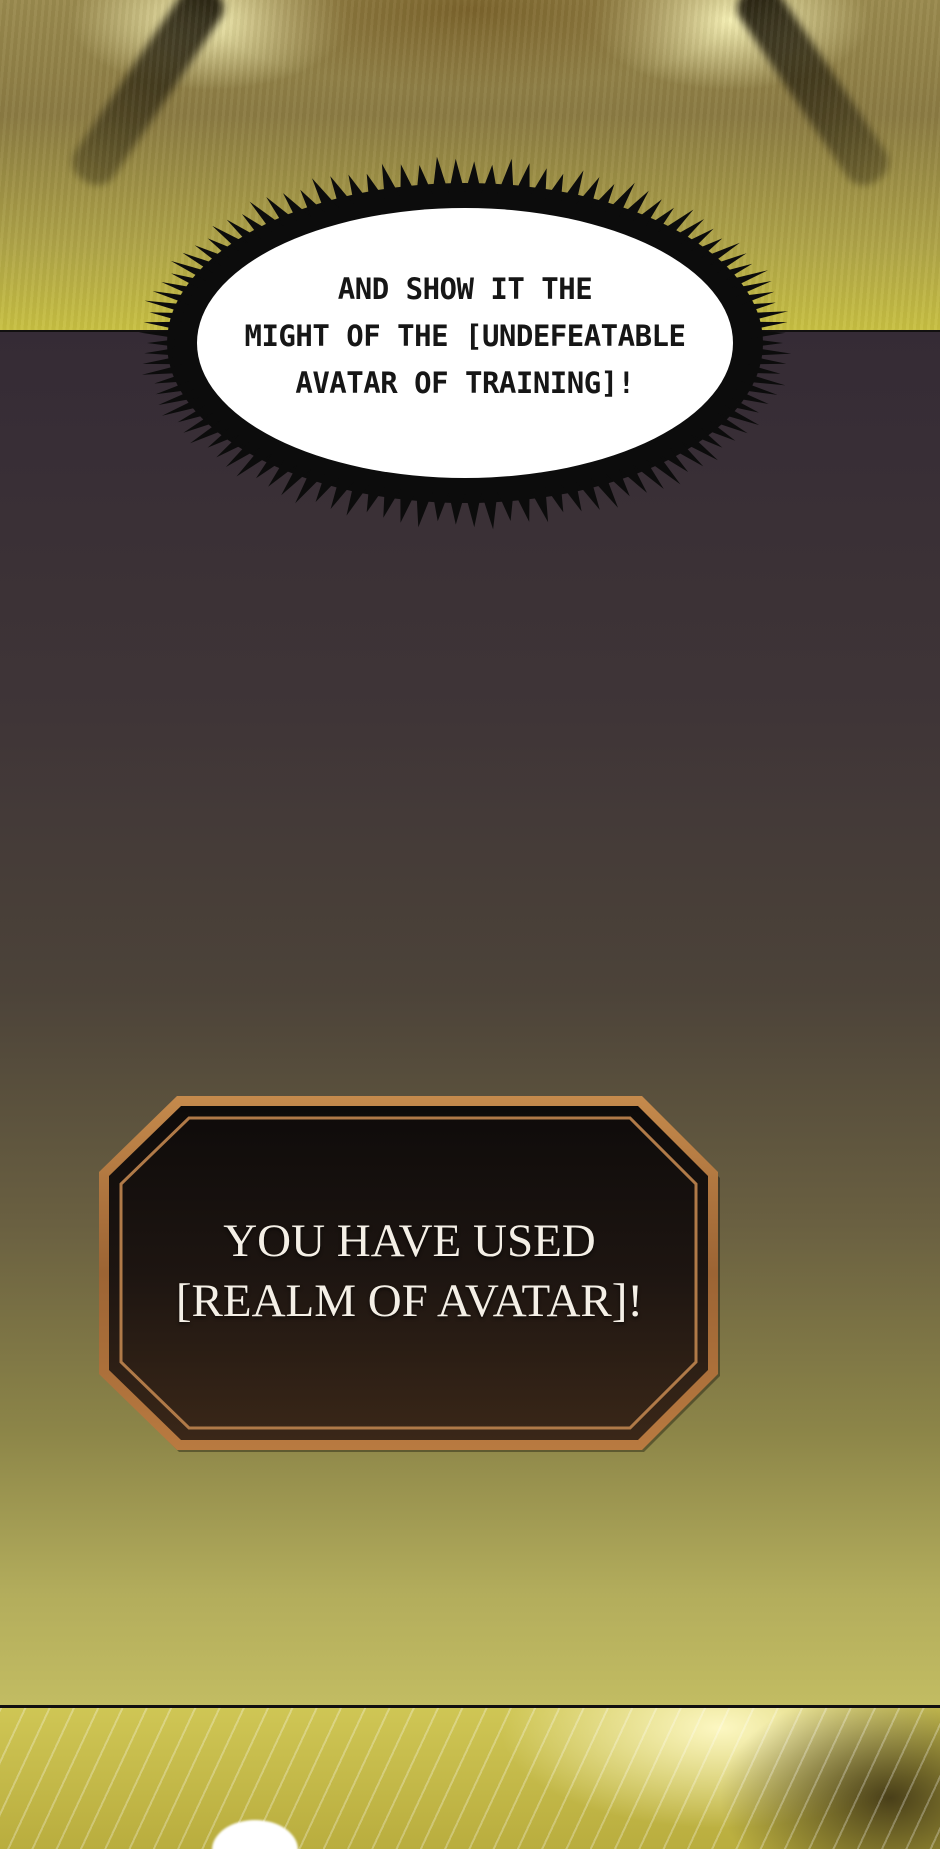 Image resolution: width=940 pixels, height=1849 pixels. I want to click on speech-line-3: AVATAR OF TRAINING]!, so click(465, 383).